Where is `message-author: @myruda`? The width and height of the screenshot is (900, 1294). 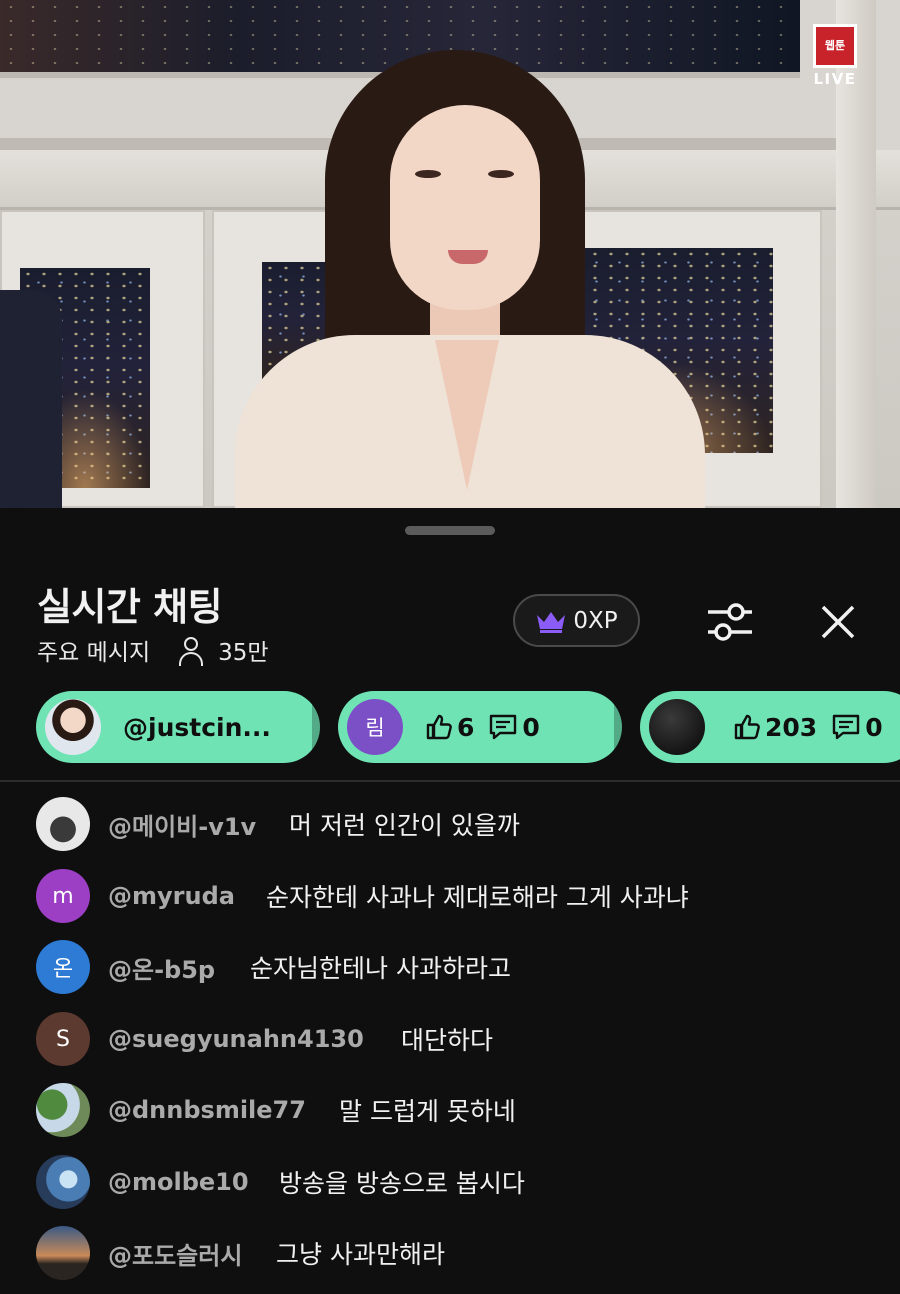 message-author: @myruda is located at coordinates (171, 896).